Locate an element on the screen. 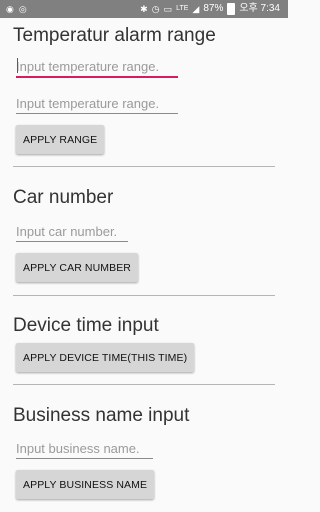 Image resolution: width=320 pixels, height=512 pixels. business-name-section-title: Business name input is located at coordinates (101, 415).